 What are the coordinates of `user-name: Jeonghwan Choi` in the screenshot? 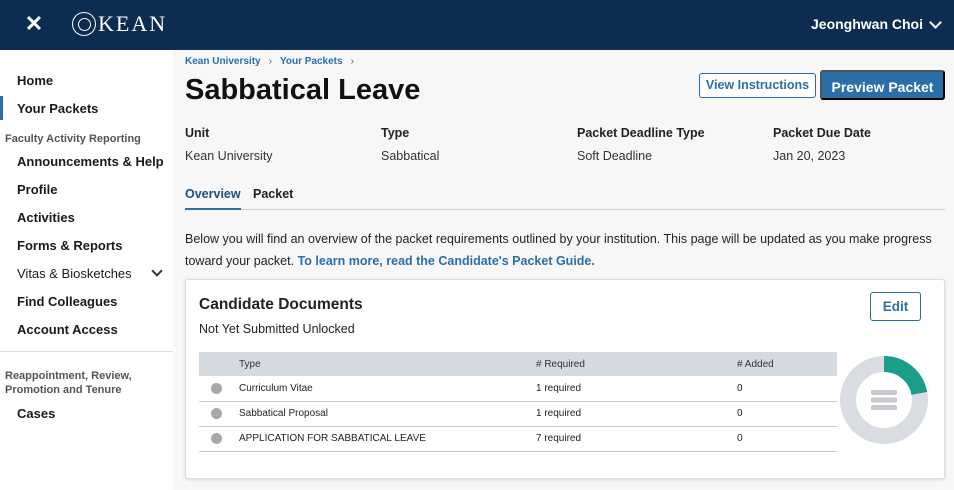 It's located at (867, 24).